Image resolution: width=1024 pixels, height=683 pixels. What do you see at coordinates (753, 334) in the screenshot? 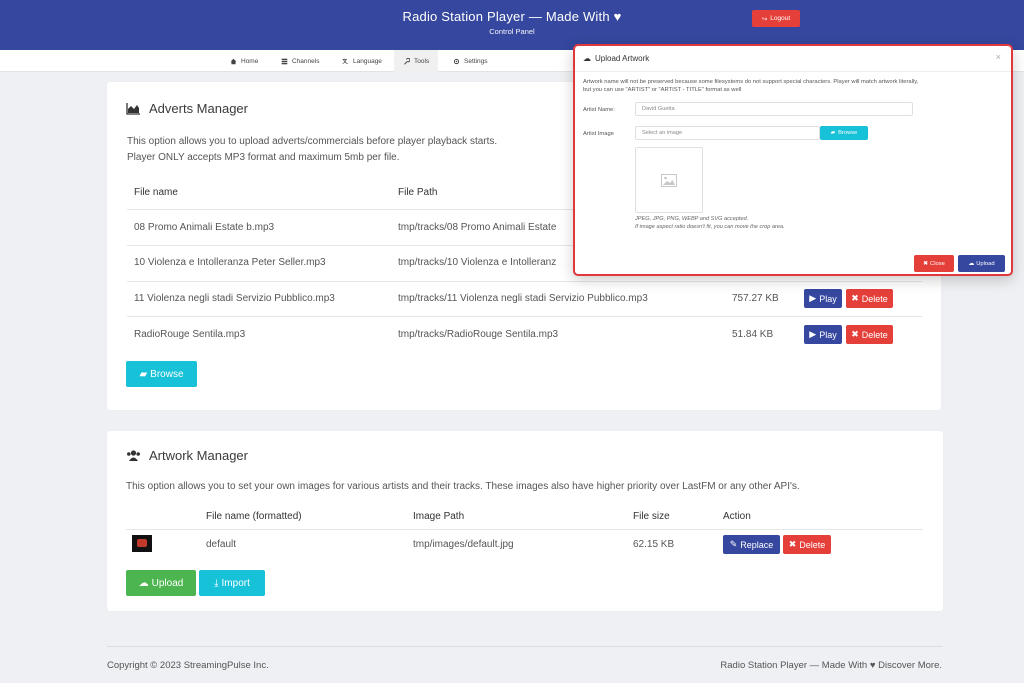
I see `advert-file-size: 51.84 KB` at bounding box center [753, 334].